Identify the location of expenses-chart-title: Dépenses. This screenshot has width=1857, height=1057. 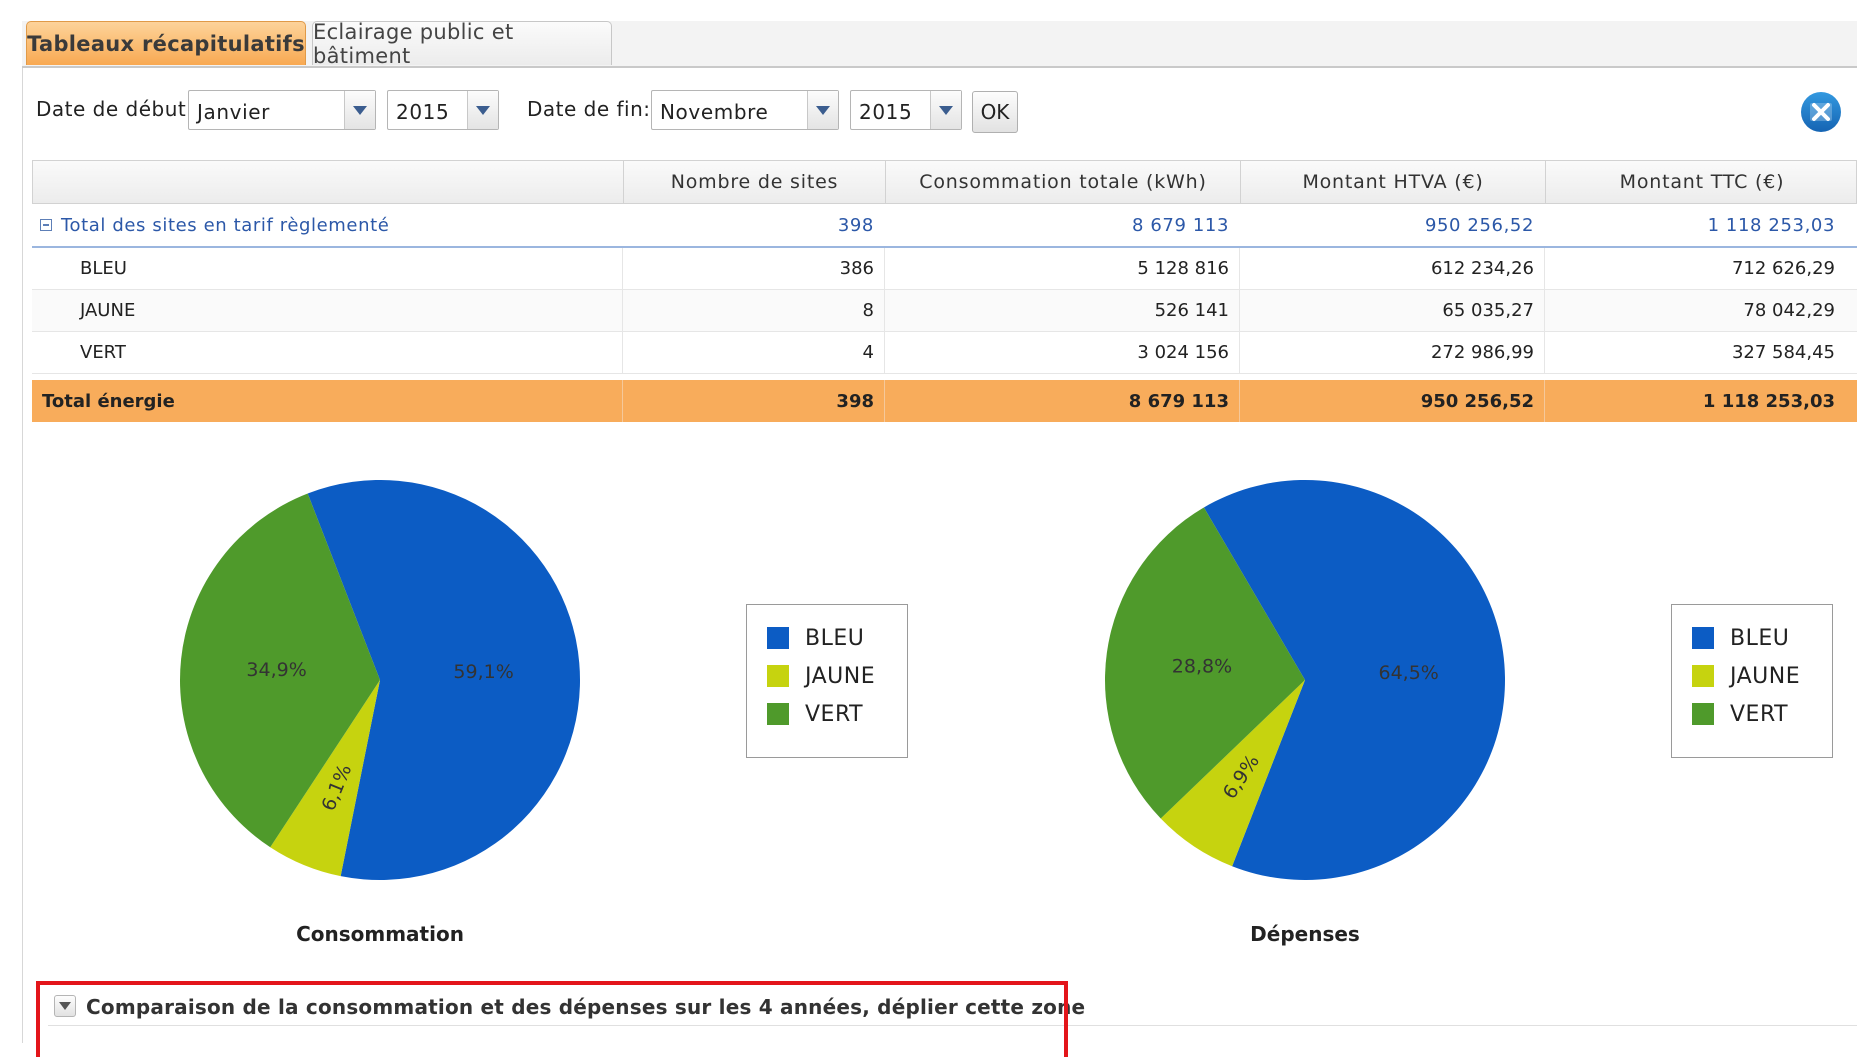
(1305, 934).